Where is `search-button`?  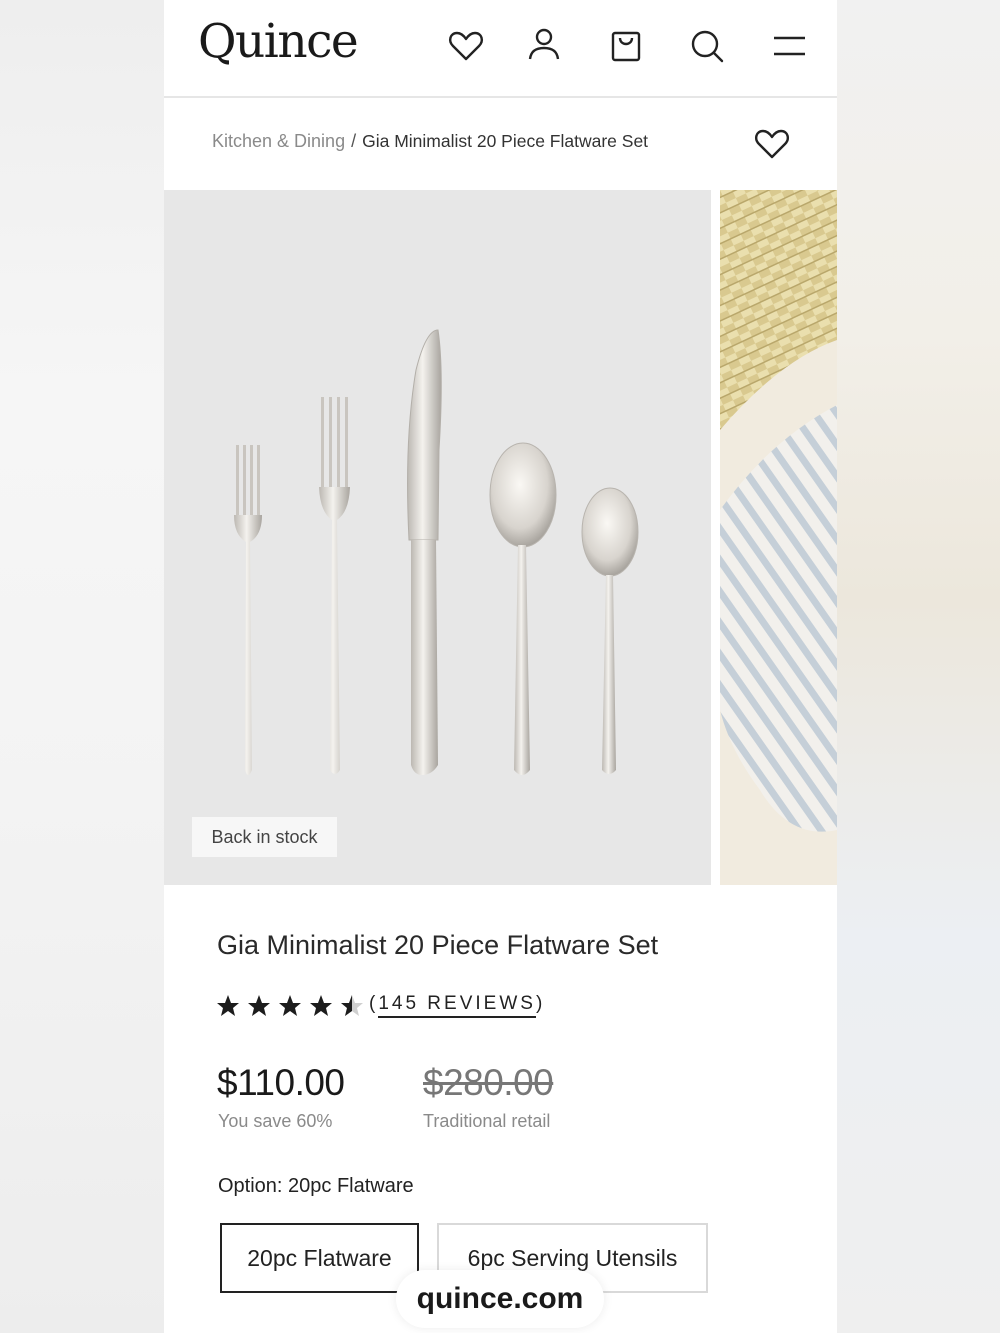 search-button is located at coordinates (707, 46).